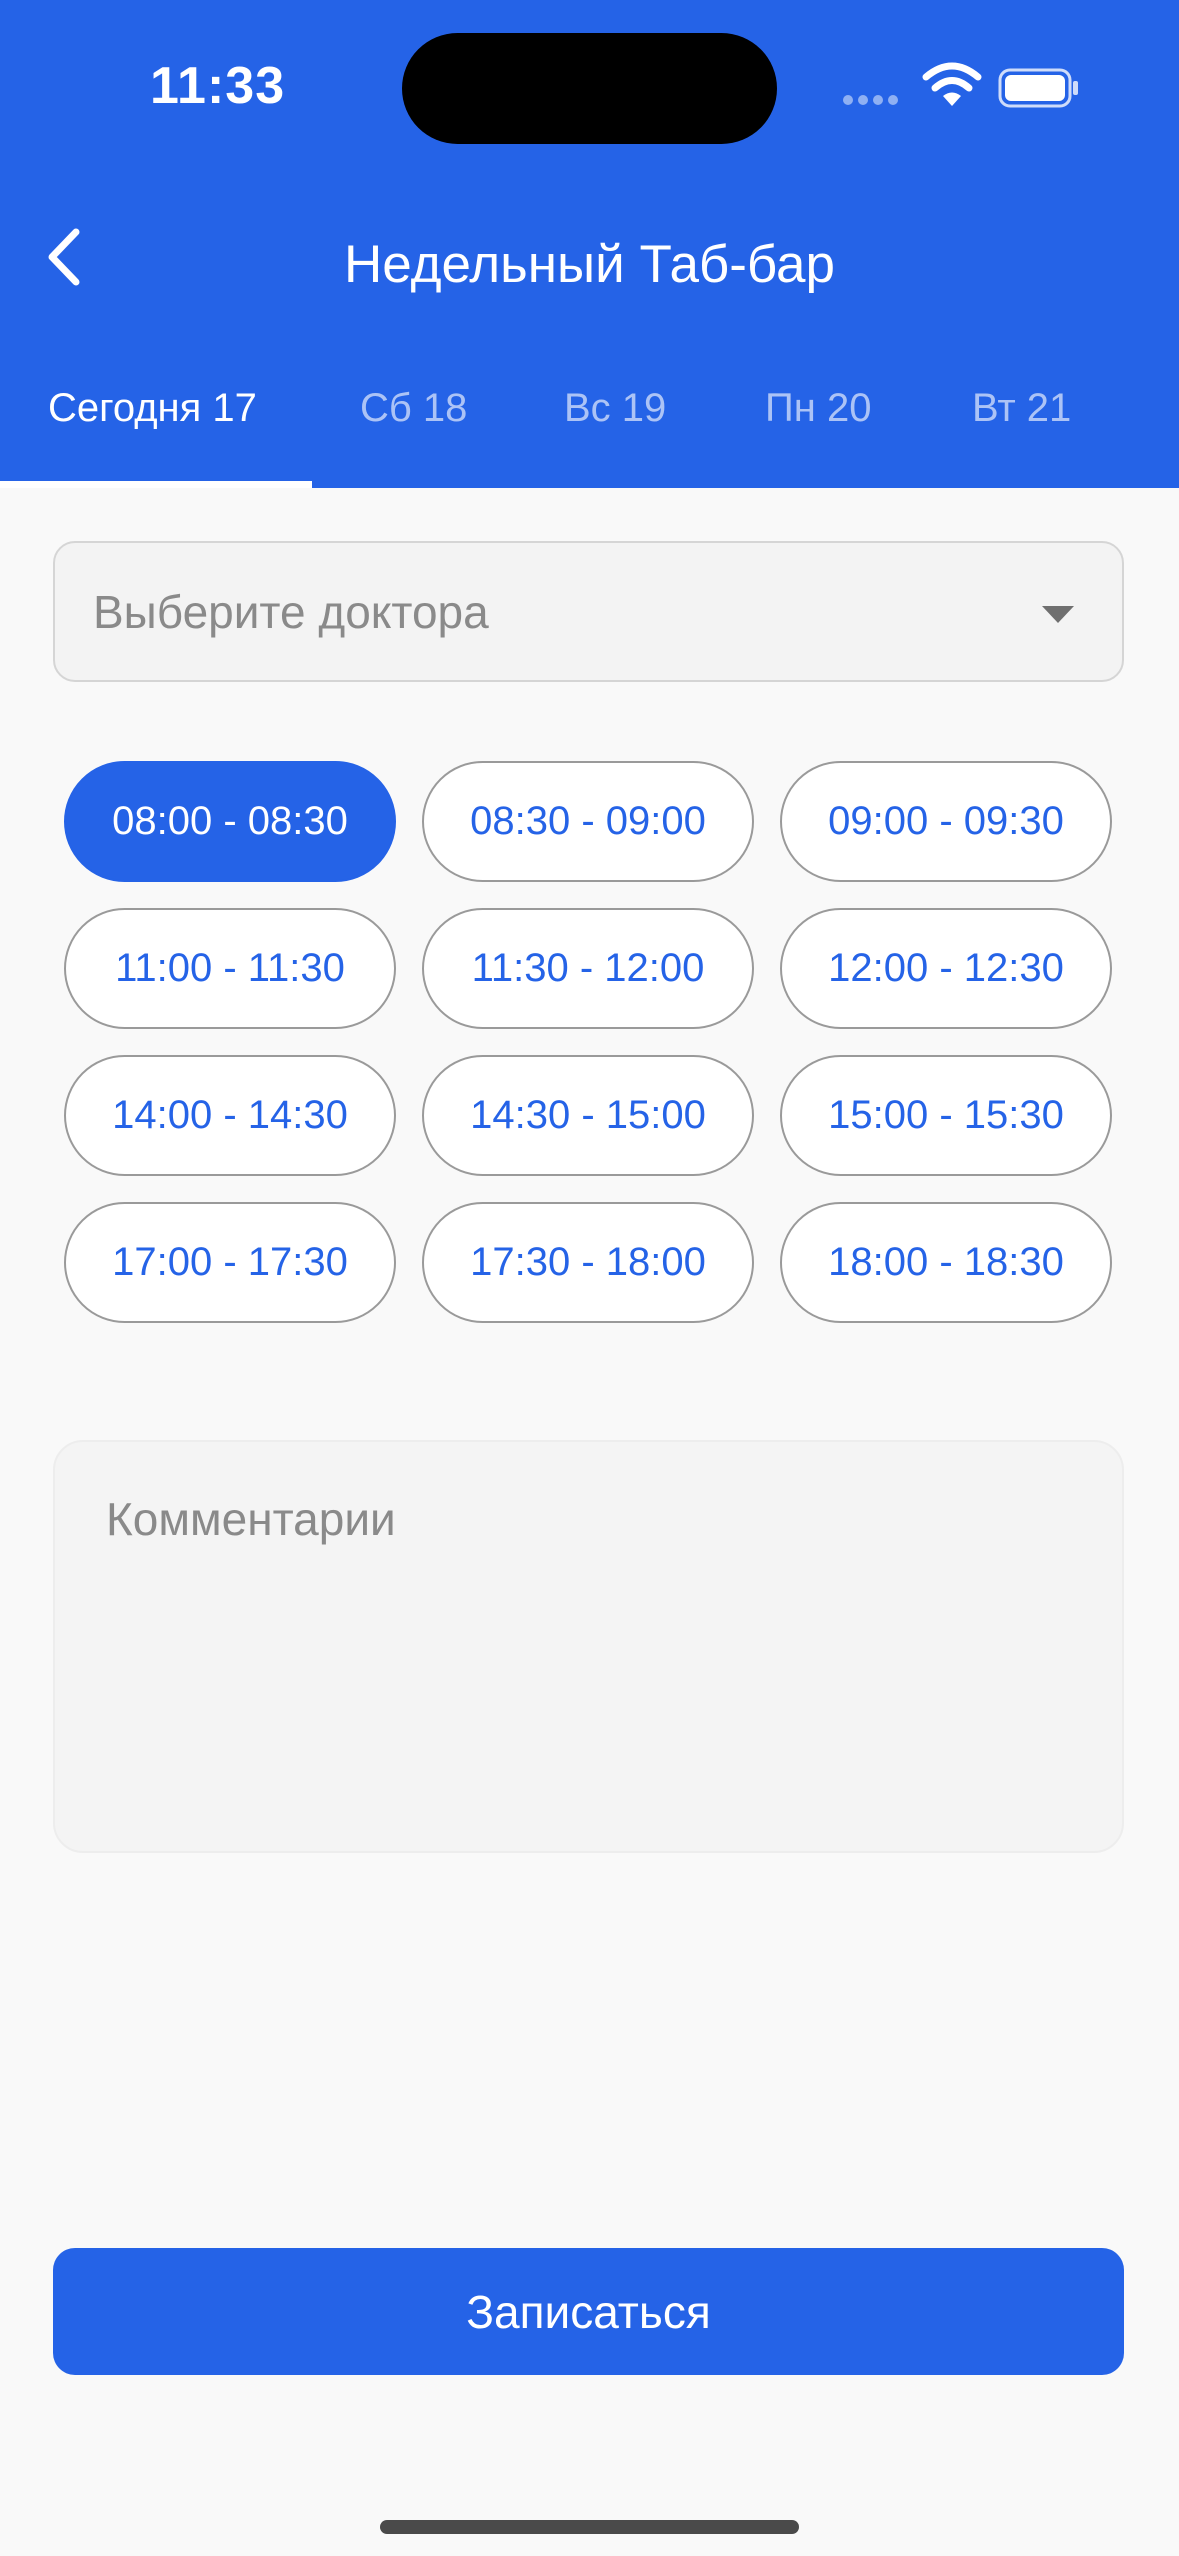  Describe the element at coordinates (588, 1262) in the screenshot. I see `time-slot: 17:30 - 18:00` at that location.